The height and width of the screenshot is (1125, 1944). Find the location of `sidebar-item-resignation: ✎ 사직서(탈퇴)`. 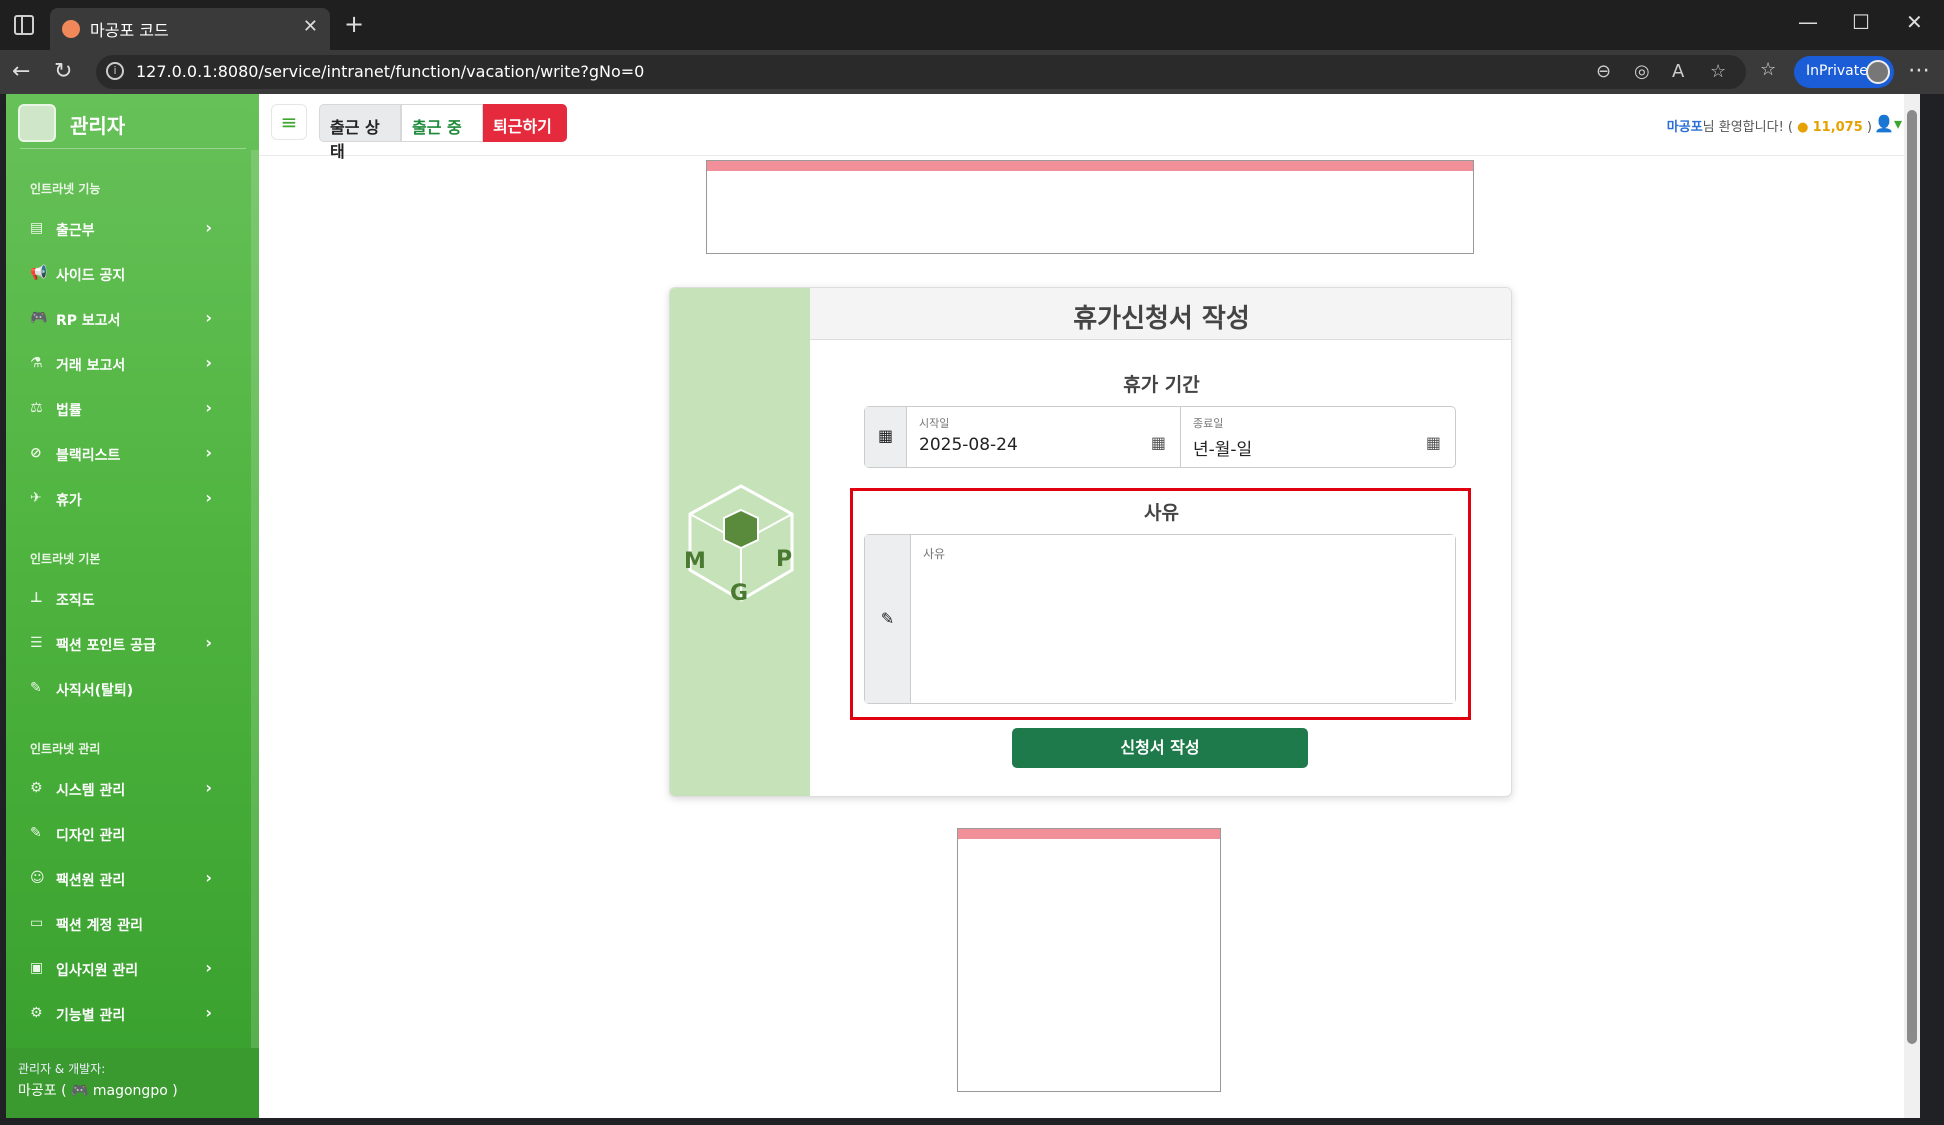

sidebar-item-resignation: ✎ 사직서(탈퇴) is located at coordinates (133, 689).